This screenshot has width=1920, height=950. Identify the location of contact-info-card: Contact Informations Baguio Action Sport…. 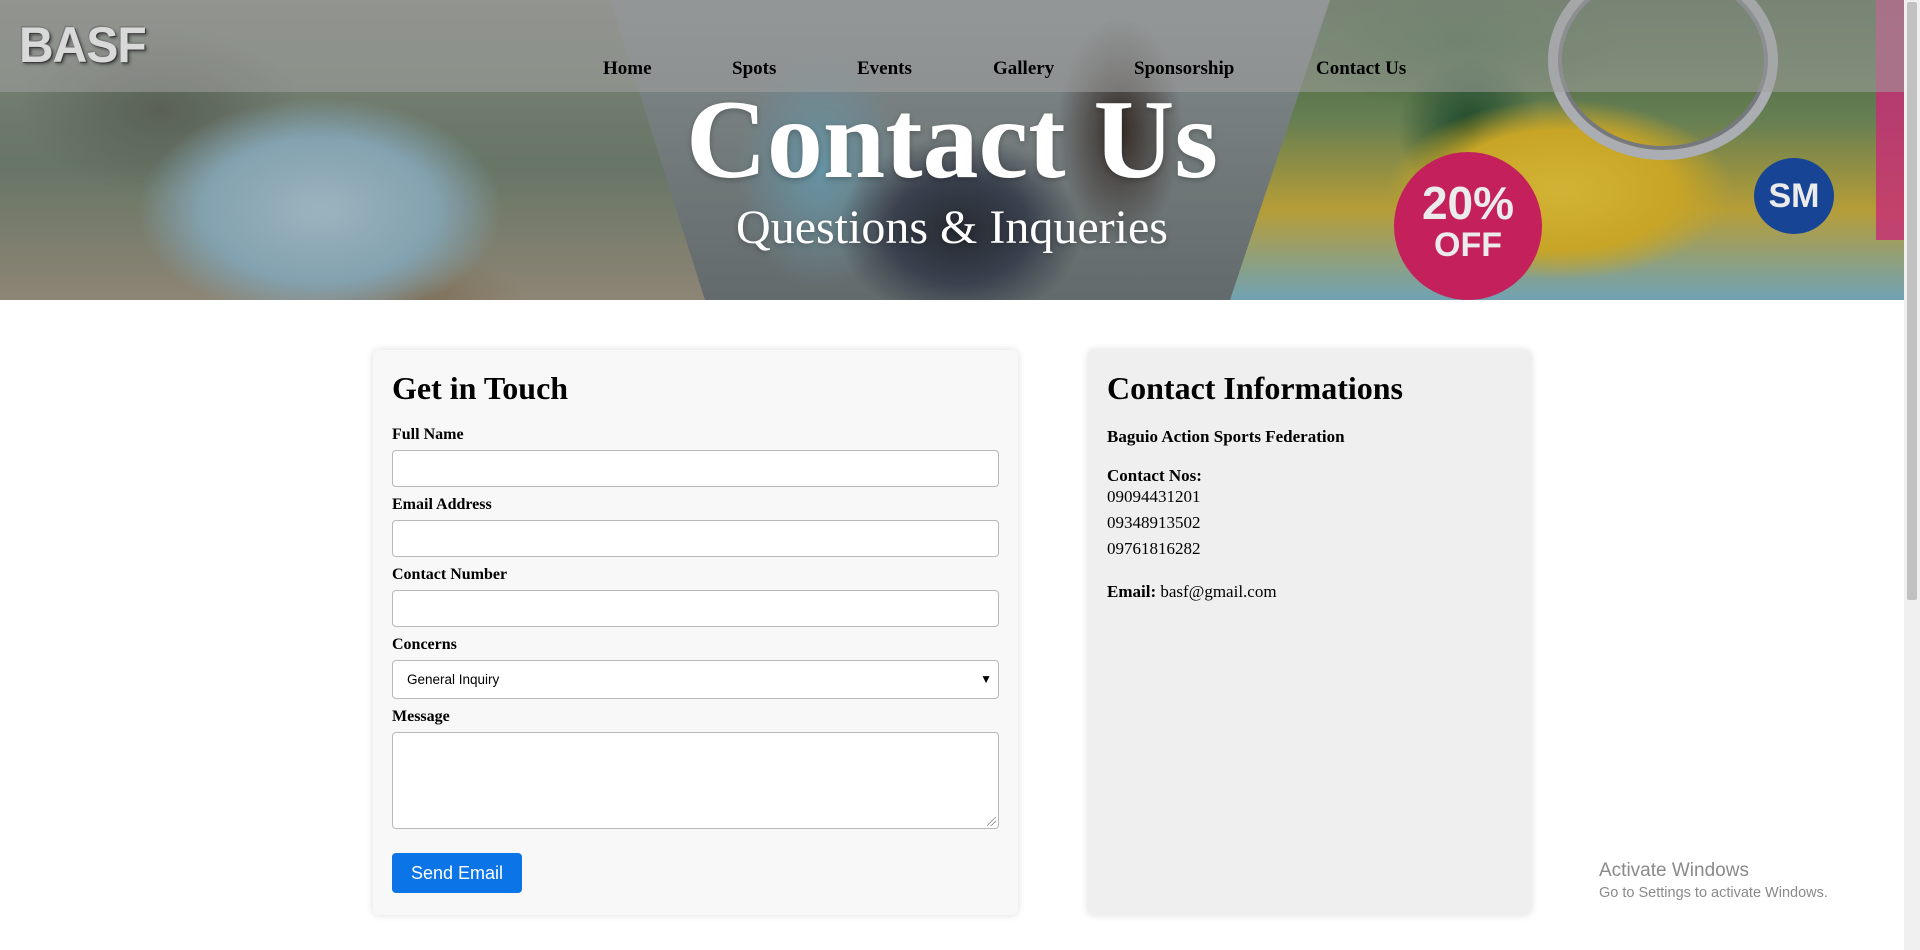
(1309, 632).